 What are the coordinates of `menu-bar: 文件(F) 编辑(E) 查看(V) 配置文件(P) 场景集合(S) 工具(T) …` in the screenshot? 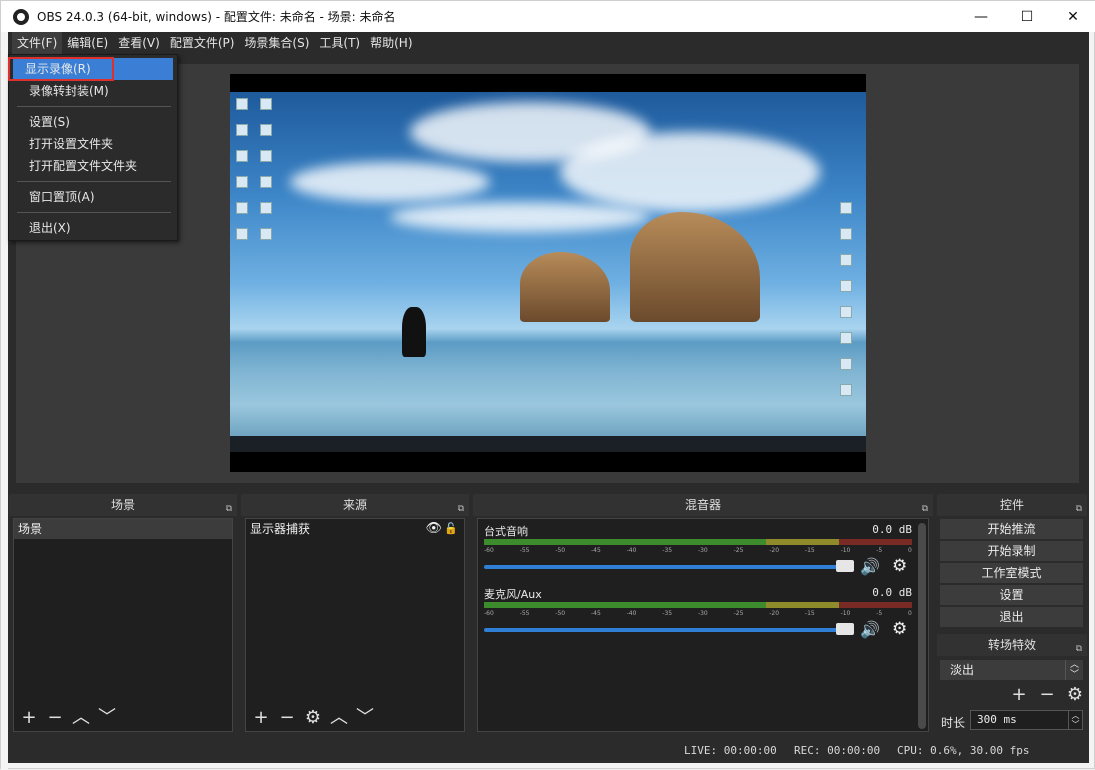 It's located at (548, 43).